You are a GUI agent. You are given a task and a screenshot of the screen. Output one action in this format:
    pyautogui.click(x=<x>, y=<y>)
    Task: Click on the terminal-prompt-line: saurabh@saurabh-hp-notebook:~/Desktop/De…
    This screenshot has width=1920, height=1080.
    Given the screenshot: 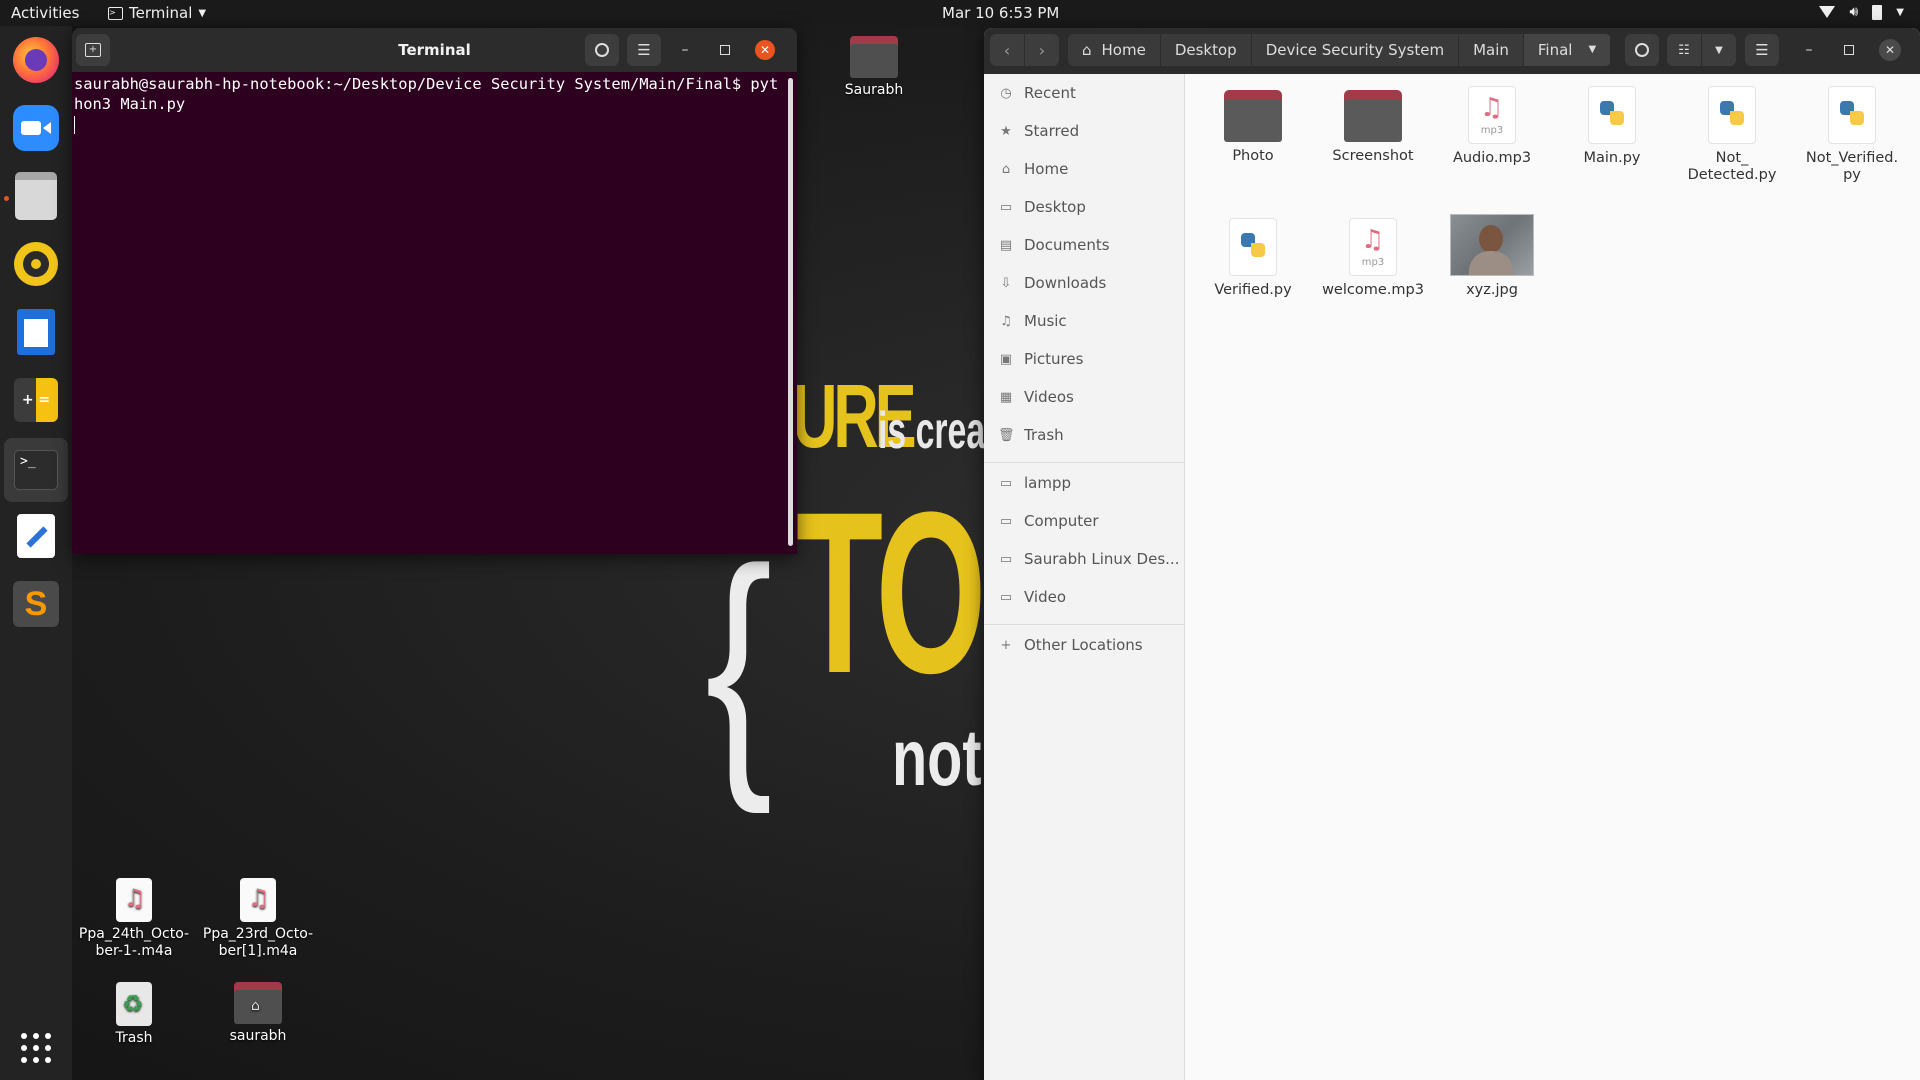 What is the action you would take?
    pyautogui.click(x=426, y=94)
    